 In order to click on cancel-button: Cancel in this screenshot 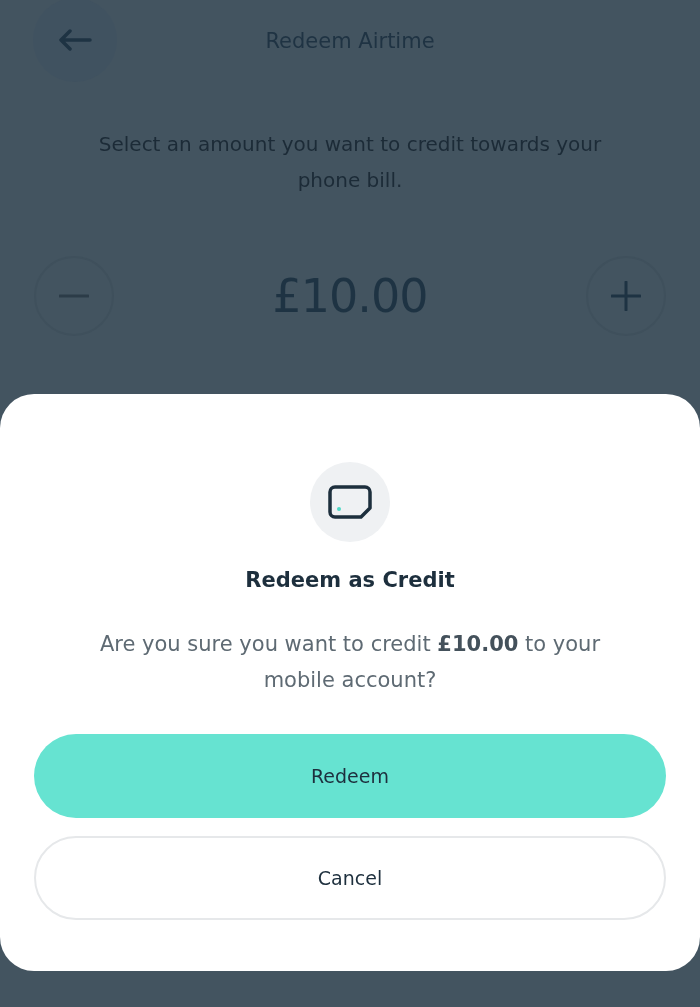, I will do `click(350, 878)`.